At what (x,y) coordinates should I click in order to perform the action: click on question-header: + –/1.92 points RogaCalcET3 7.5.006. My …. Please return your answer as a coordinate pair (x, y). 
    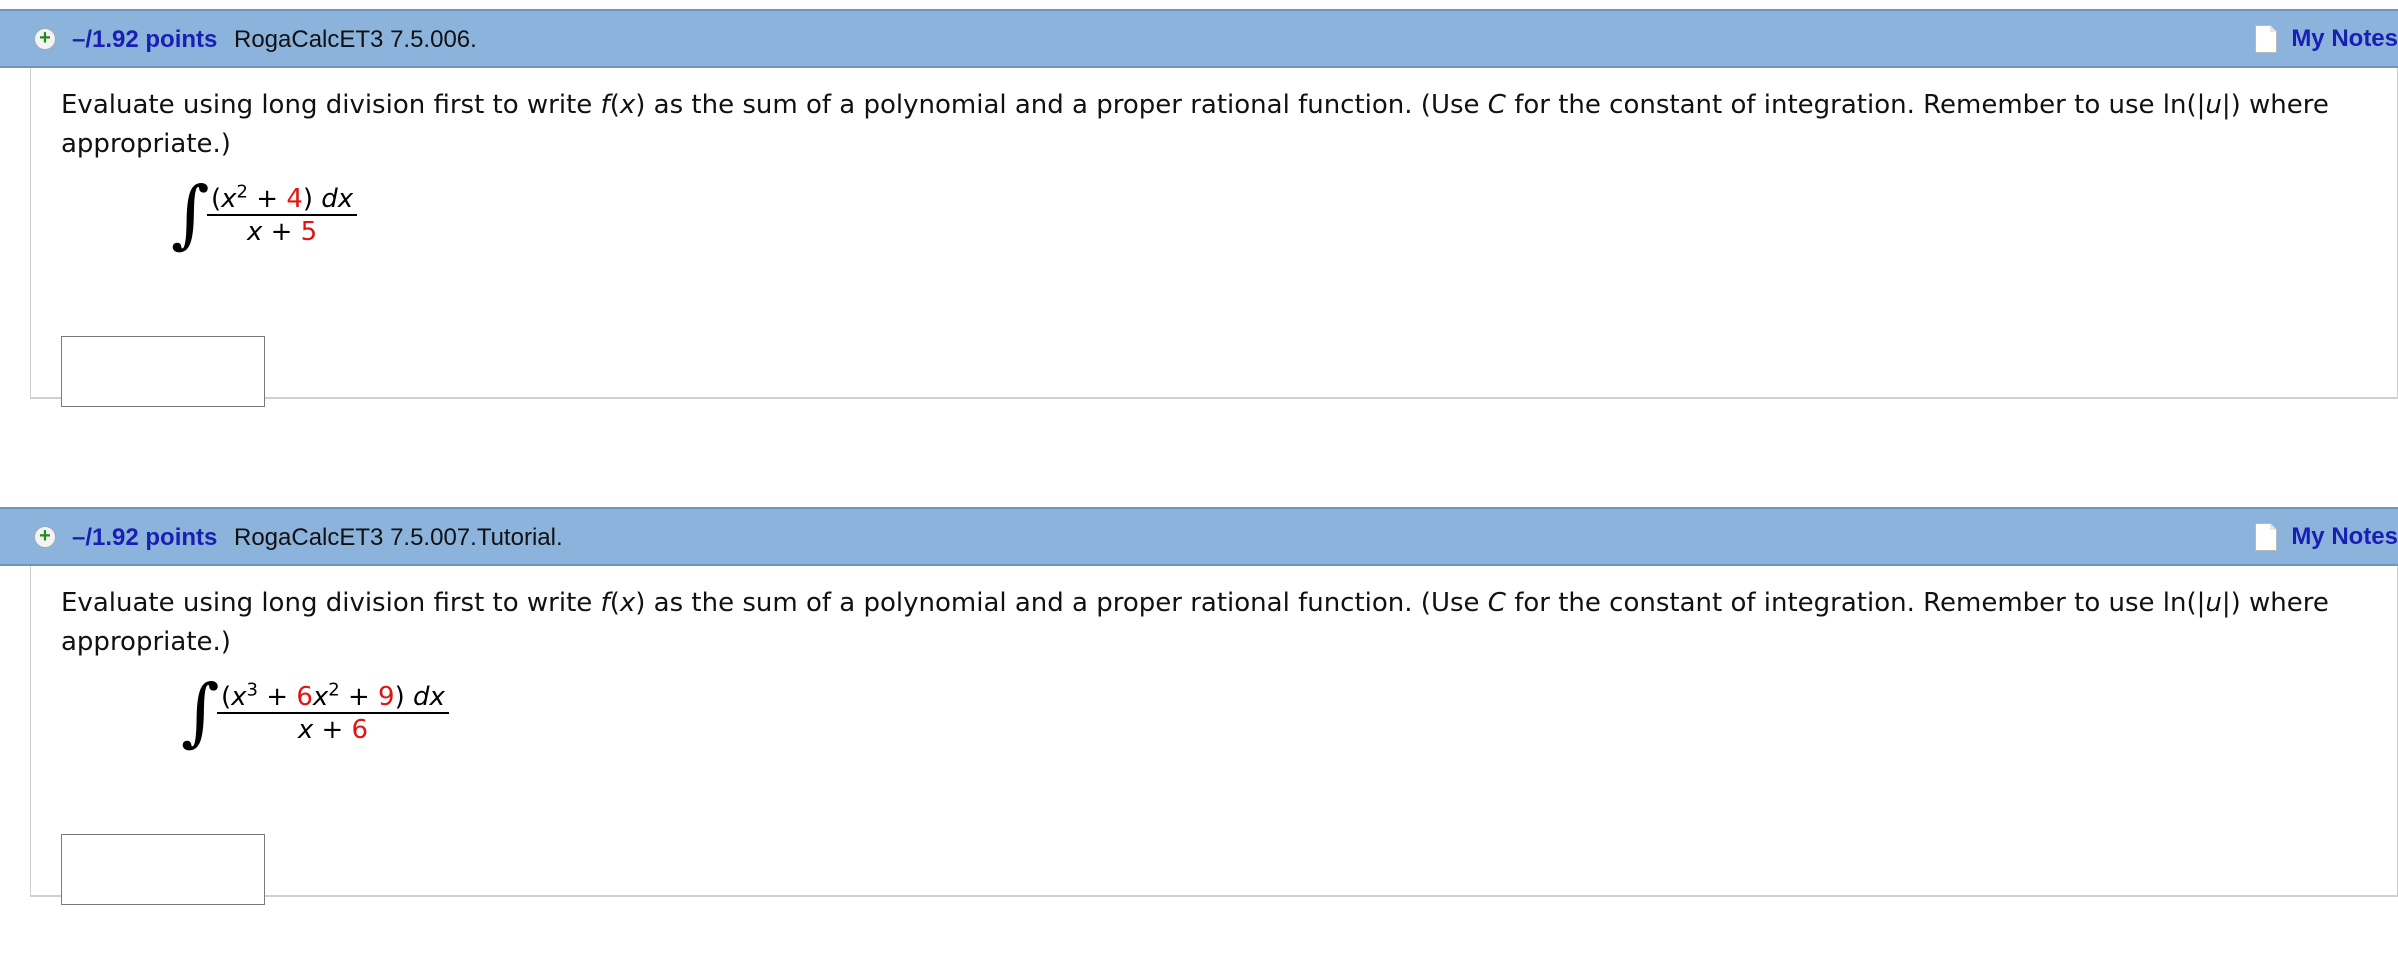
    Looking at the image, I should click on (1199, 38).